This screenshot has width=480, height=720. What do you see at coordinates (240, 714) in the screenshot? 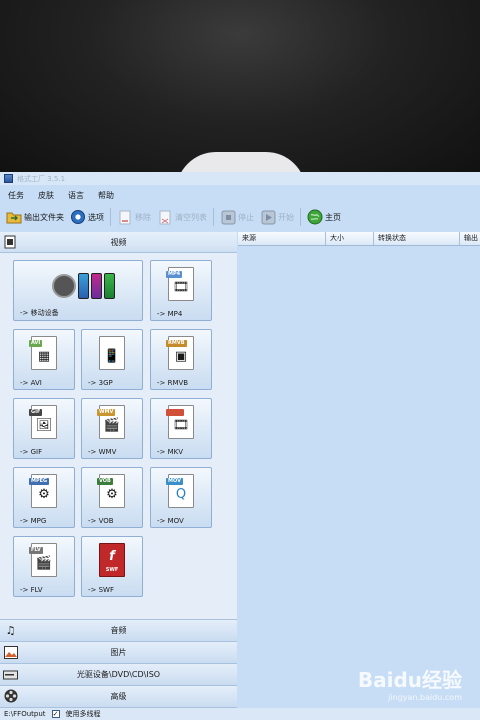
I see `status-bar: E:\FFOutput ✓ 使用多线程` at bounding box center [240, 714].